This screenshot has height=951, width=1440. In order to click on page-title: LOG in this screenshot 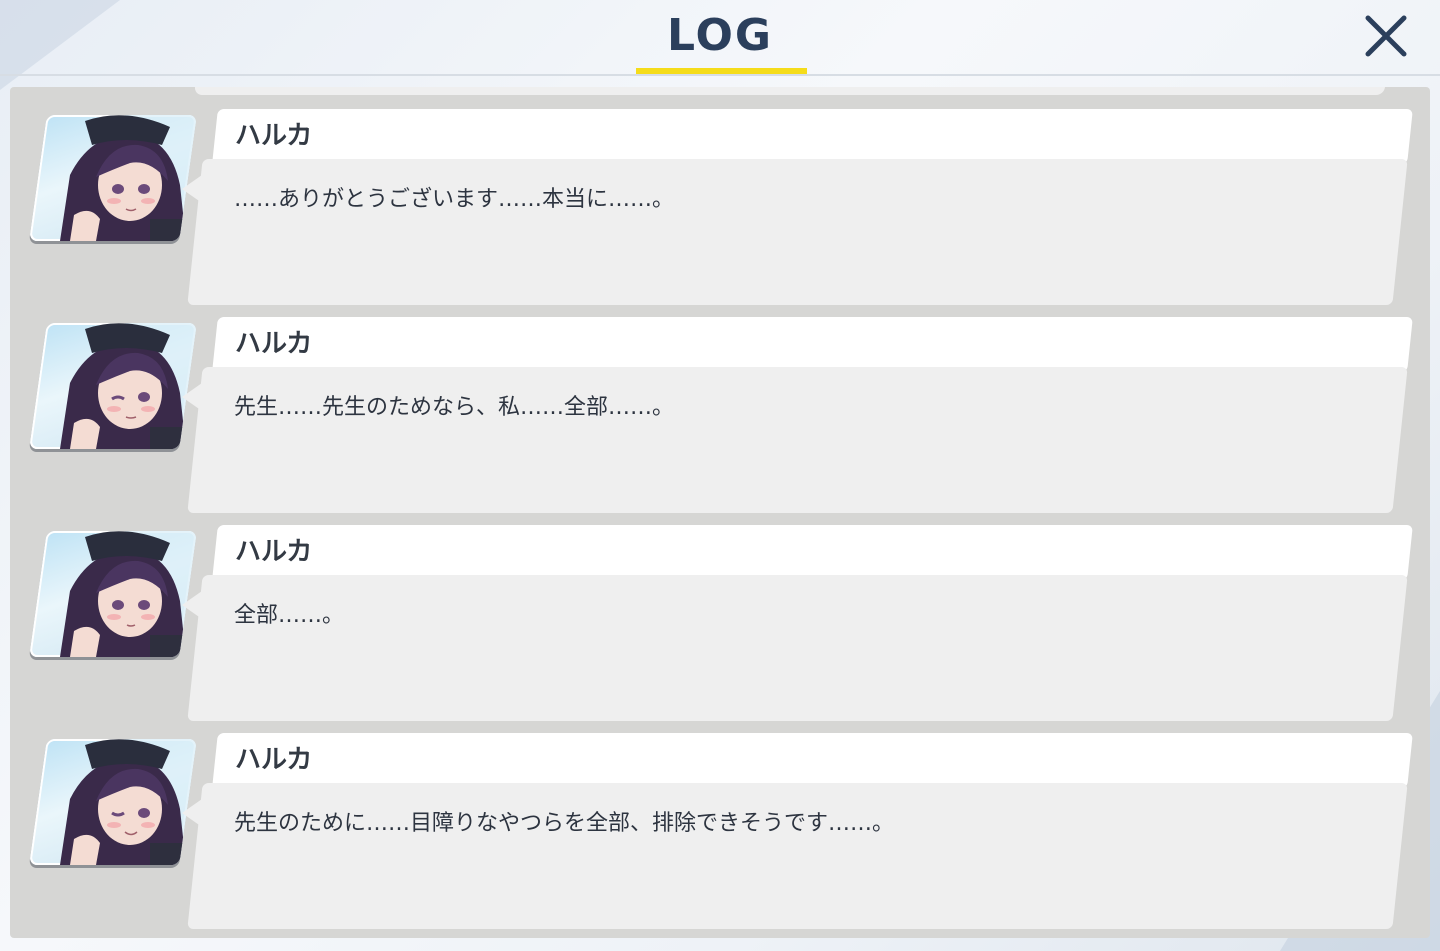, I will do `click(720, 35)`.